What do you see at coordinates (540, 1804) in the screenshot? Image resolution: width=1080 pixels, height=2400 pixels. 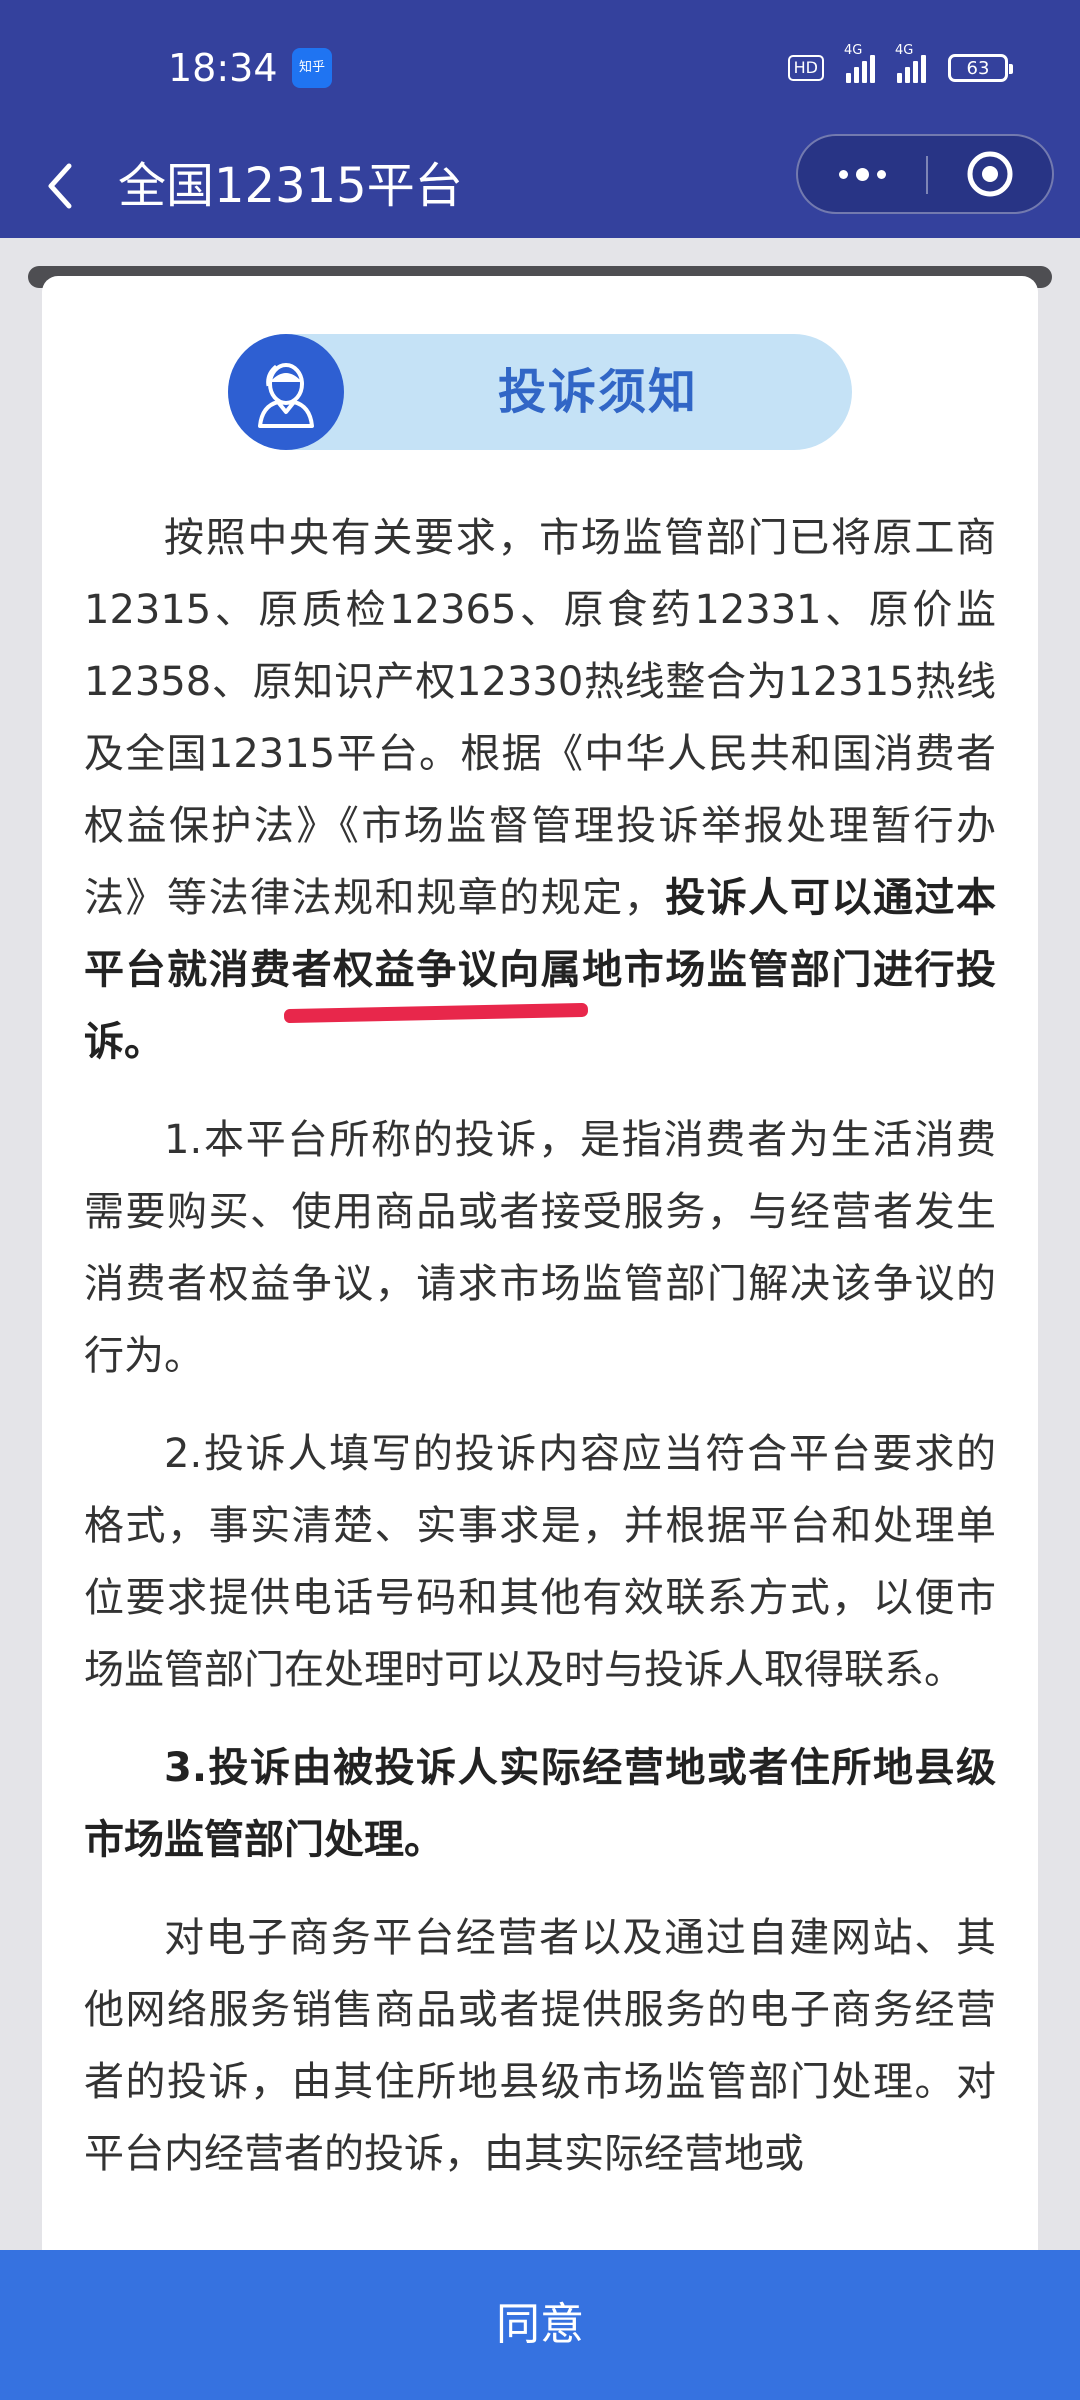 I see `paragraph-3: 3.投诉由被投诉人实际经营地或者住所地县级市场监管部门处理。` at bounding box center [540, 1804].